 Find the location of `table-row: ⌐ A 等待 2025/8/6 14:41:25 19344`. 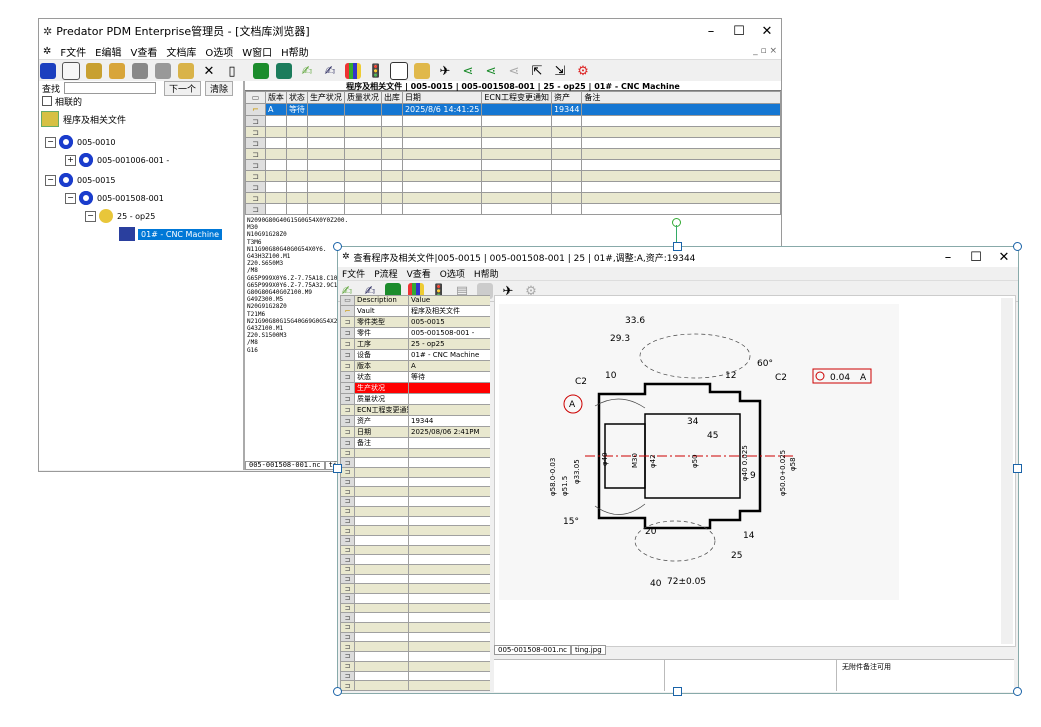

table-row: ⌐ A 等待 2025/8/6 14:41:25 19344 is located at coordinates (513, 109).